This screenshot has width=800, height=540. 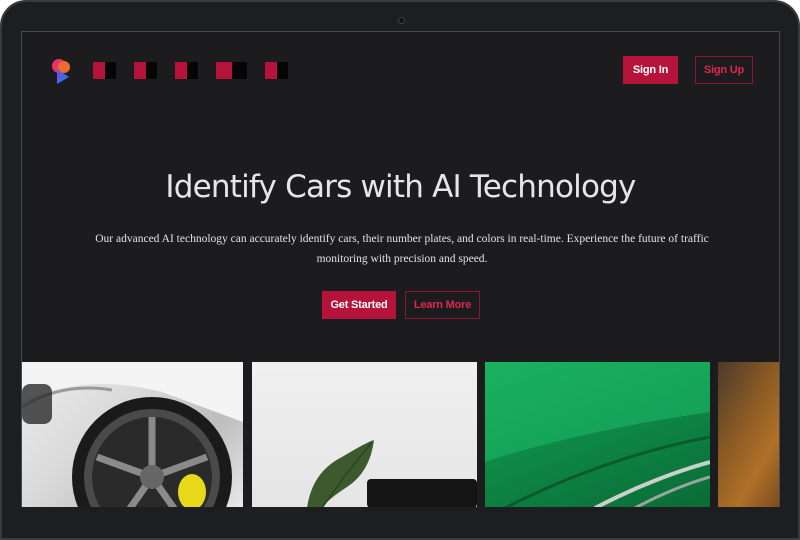 I want to click on get-started-button: Get Started, so click(x=359, y=305).